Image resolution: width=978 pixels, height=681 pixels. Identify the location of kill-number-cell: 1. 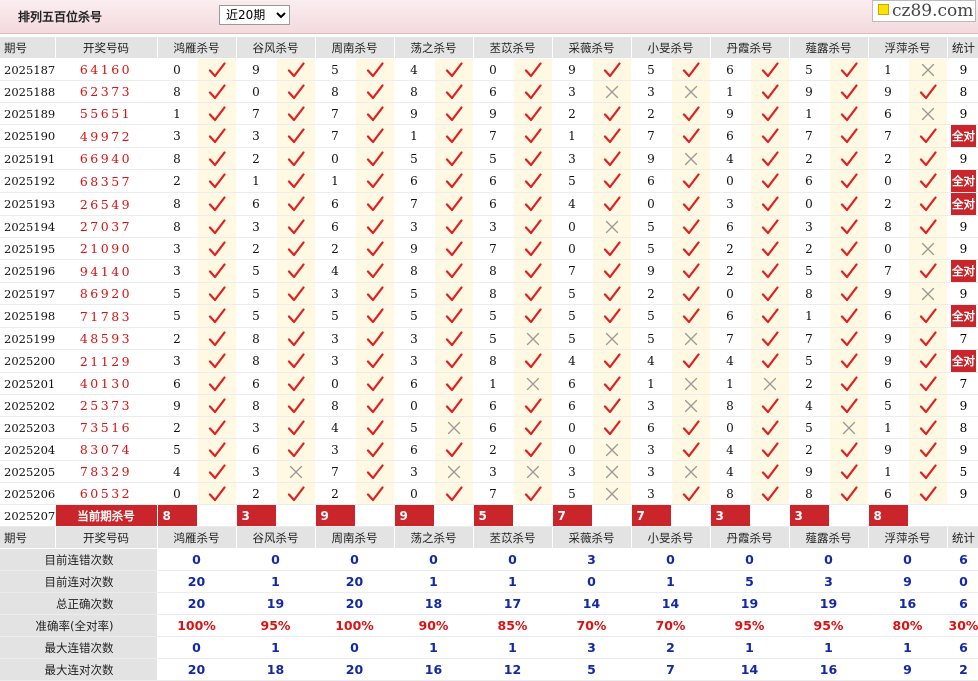
(809, 316).